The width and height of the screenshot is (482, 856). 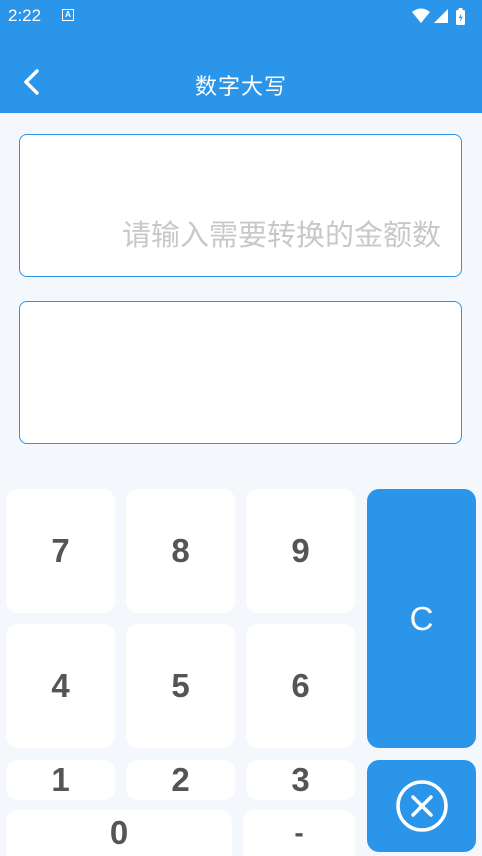 What do you see at coordinates (460, 16) in the screenshot?
I see `battery-charging-icon` at bounding box center [460, 16].